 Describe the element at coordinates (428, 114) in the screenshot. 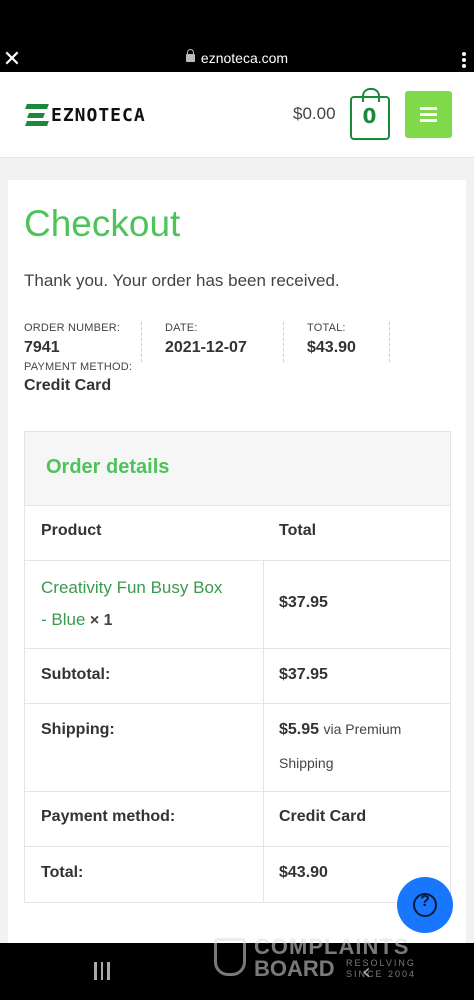

I see `menu-button` at that location.